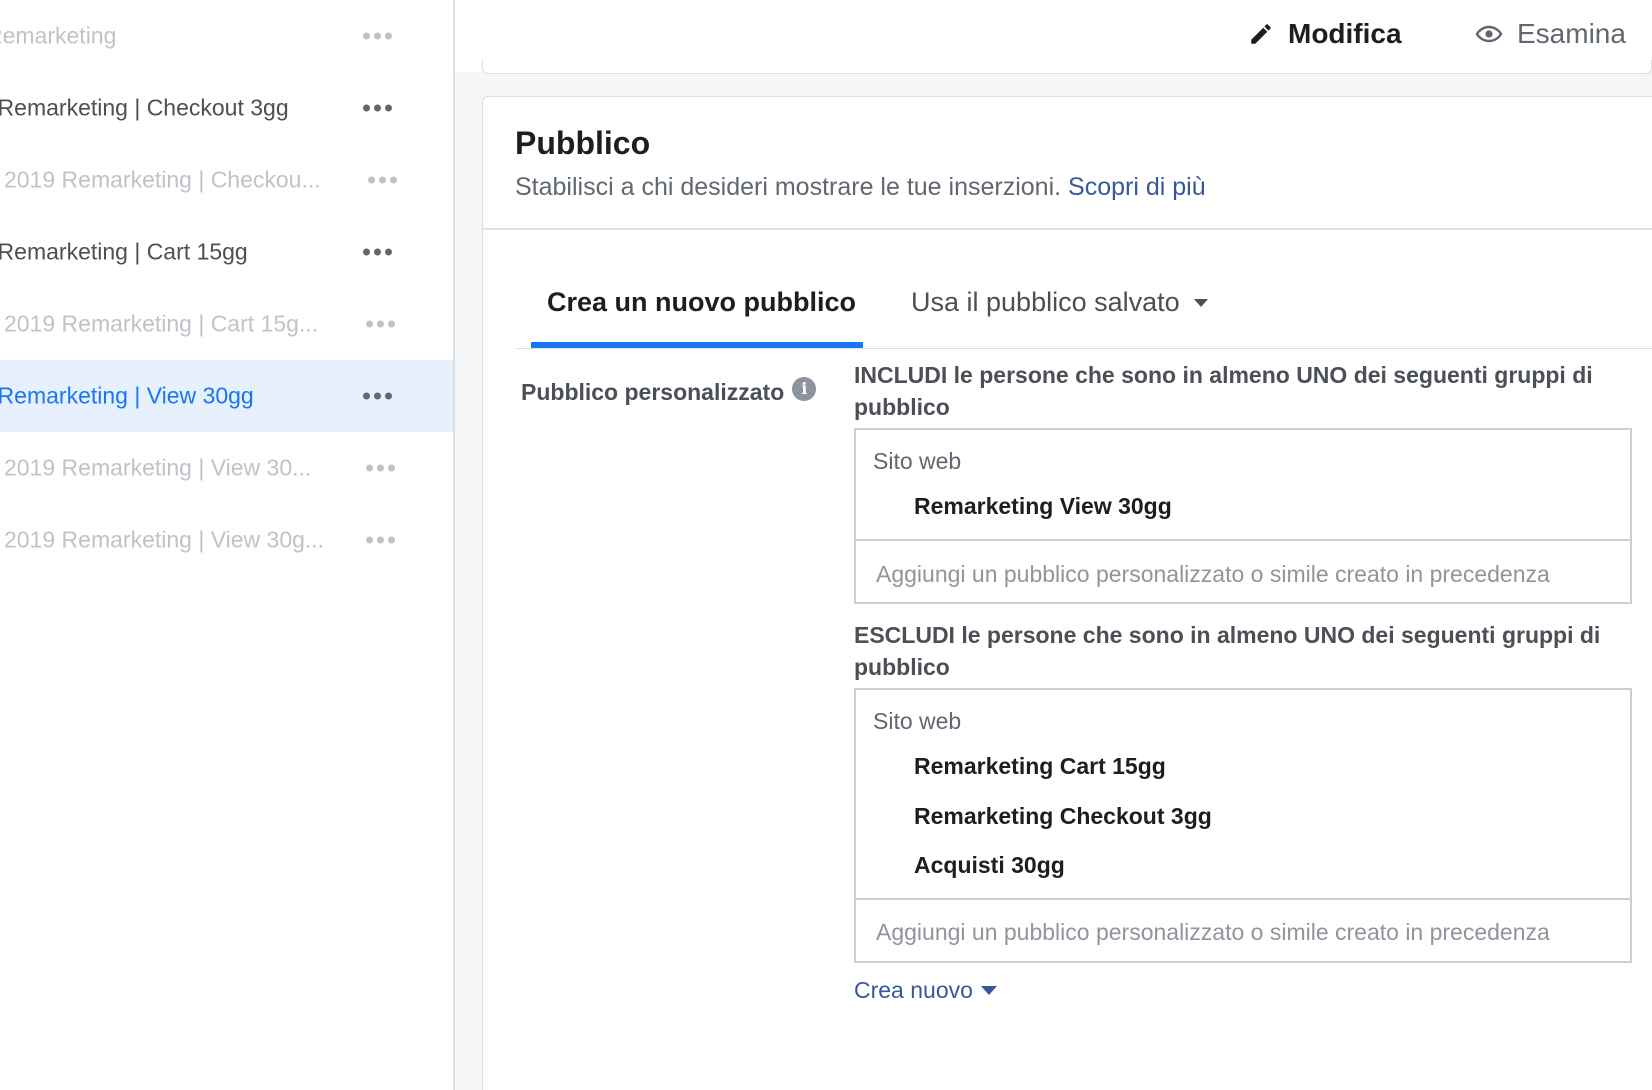 The width and height of the screenshot is (1652, 1090). Describe the element at coordinates (1043, 506) in the screenshot. I see `included-audience-item: Remarketing View 30gg` at that location.